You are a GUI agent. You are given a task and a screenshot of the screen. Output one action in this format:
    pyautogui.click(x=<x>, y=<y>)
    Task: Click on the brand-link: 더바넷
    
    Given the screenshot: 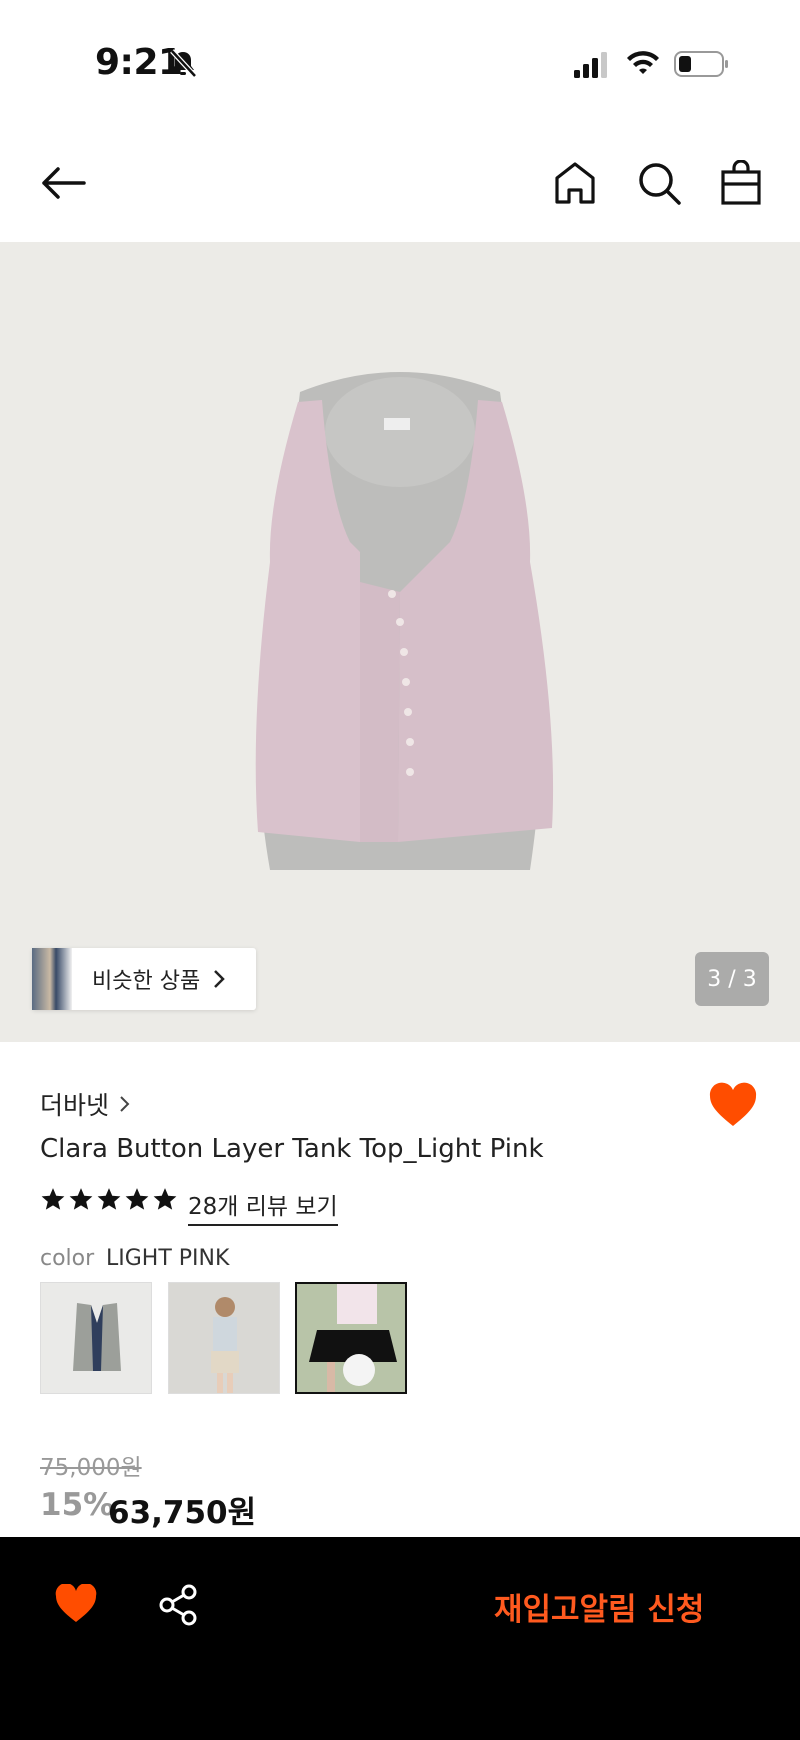 What is the action you would take?
    pyautogui.click(x=85, y=1104)
    